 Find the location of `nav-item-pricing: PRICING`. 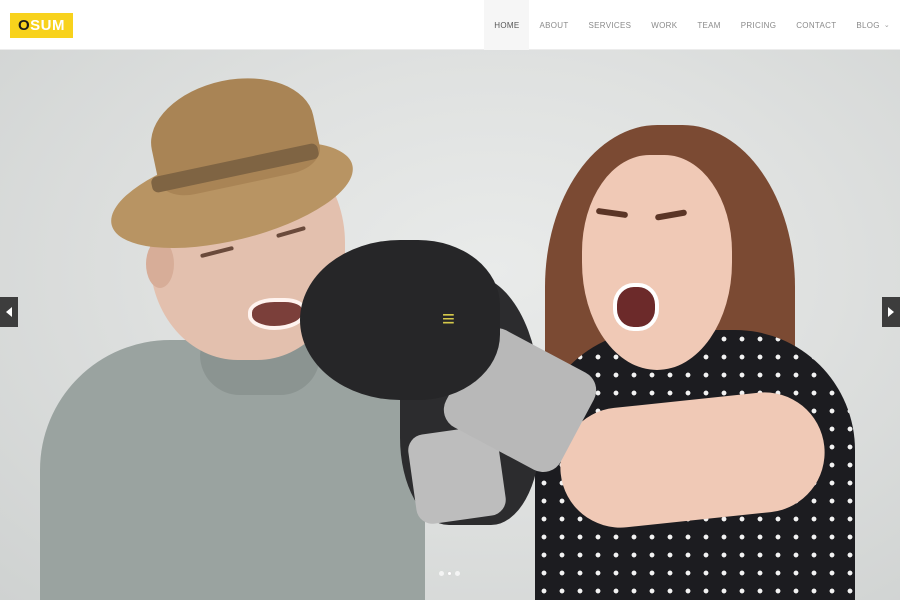

nav-item-pricing: PRICING is located at coordinates (758, 25).